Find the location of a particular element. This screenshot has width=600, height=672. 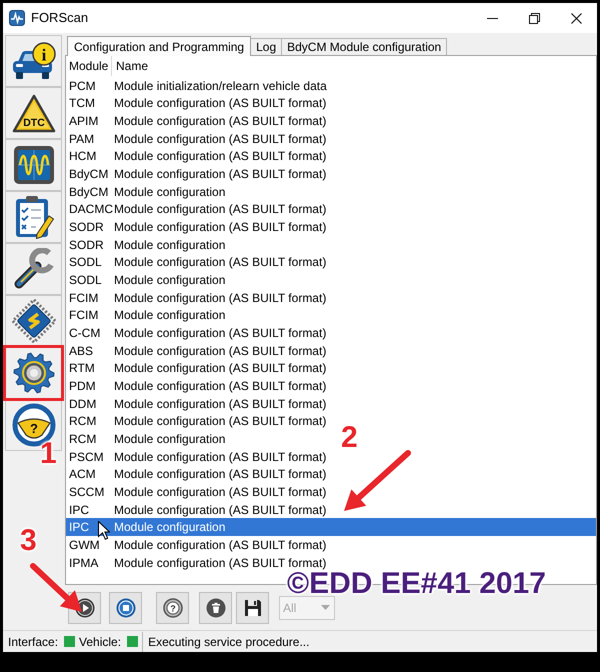

table-cell: IPMA is located at coordinates (89, 563).